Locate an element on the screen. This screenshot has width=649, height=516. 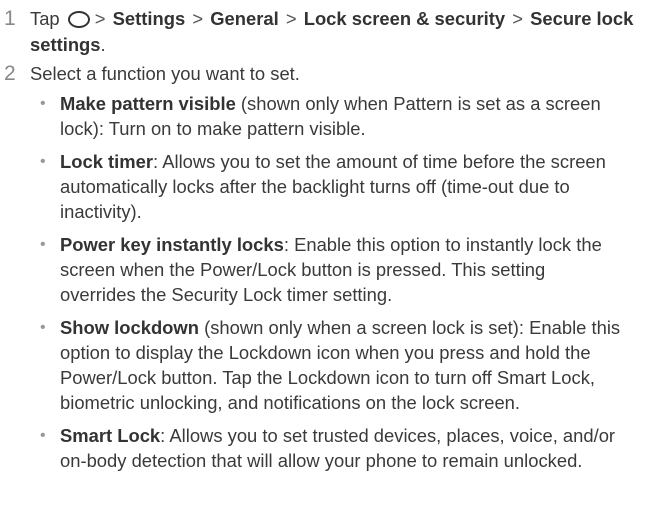
step-2-text: Select a function you want to set. is located at coordinates (165, 73).